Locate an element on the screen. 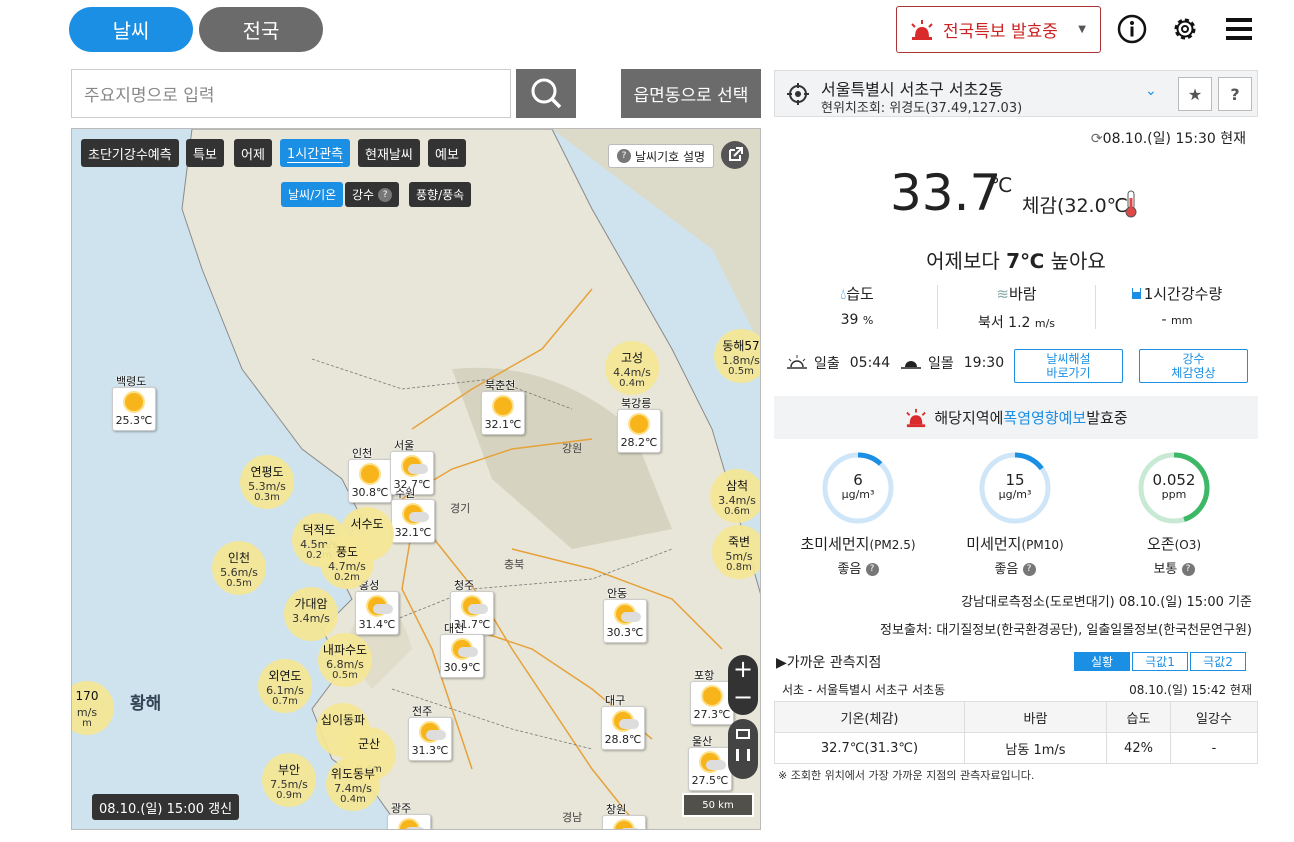 The height and width of the screenshot is (842, 1294). map-btn-forecast: 예보 is located at coordinates (447, 153).